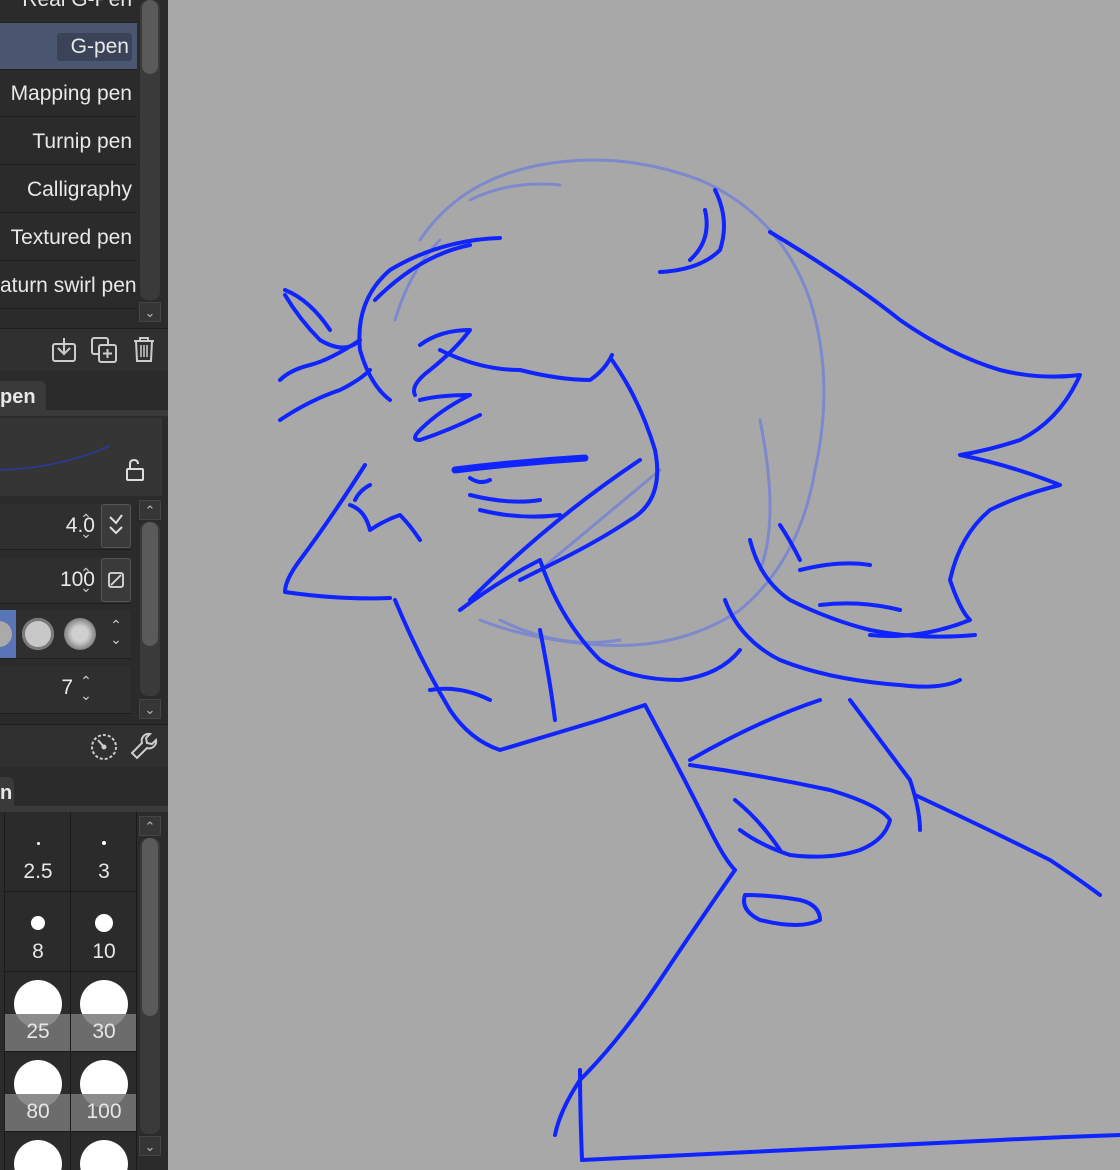 Image resolution: width=1120 pixels, height=1170 pixels. I want to click on size-cell-80: 80, so click(38, 1092).